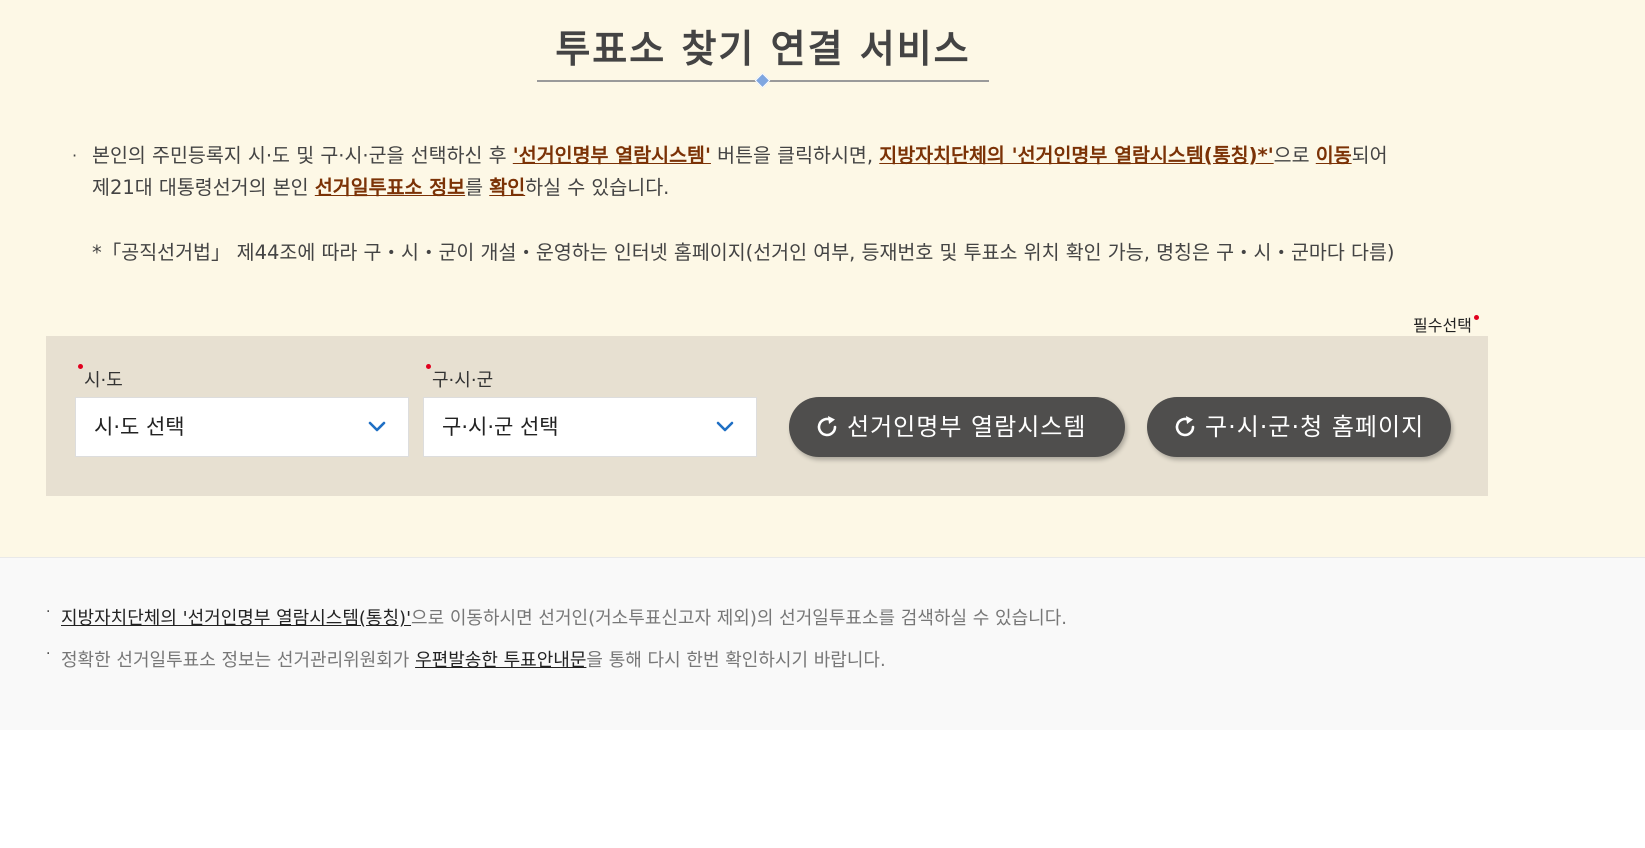 Image resolution: width=1645 pixels, height=848 pixels. Describe the element at coordinates (390, 187) in the screenshot. I see `polling-place-info-link: 선거일투표소 정보` at that location.